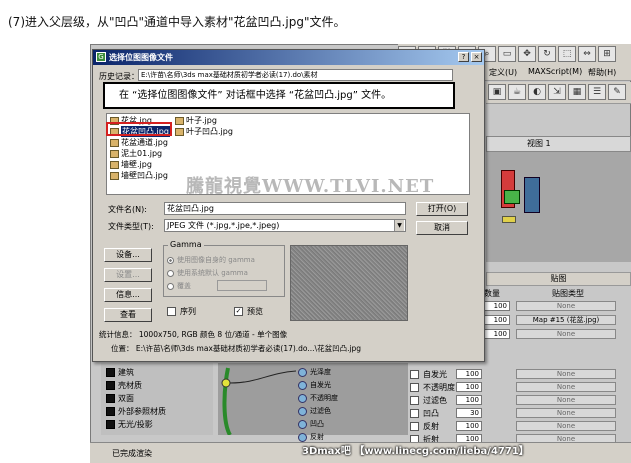  Describe the element at coordinates (497, 334) in the screenshot. I see `map-amount-2: 100` at that location.